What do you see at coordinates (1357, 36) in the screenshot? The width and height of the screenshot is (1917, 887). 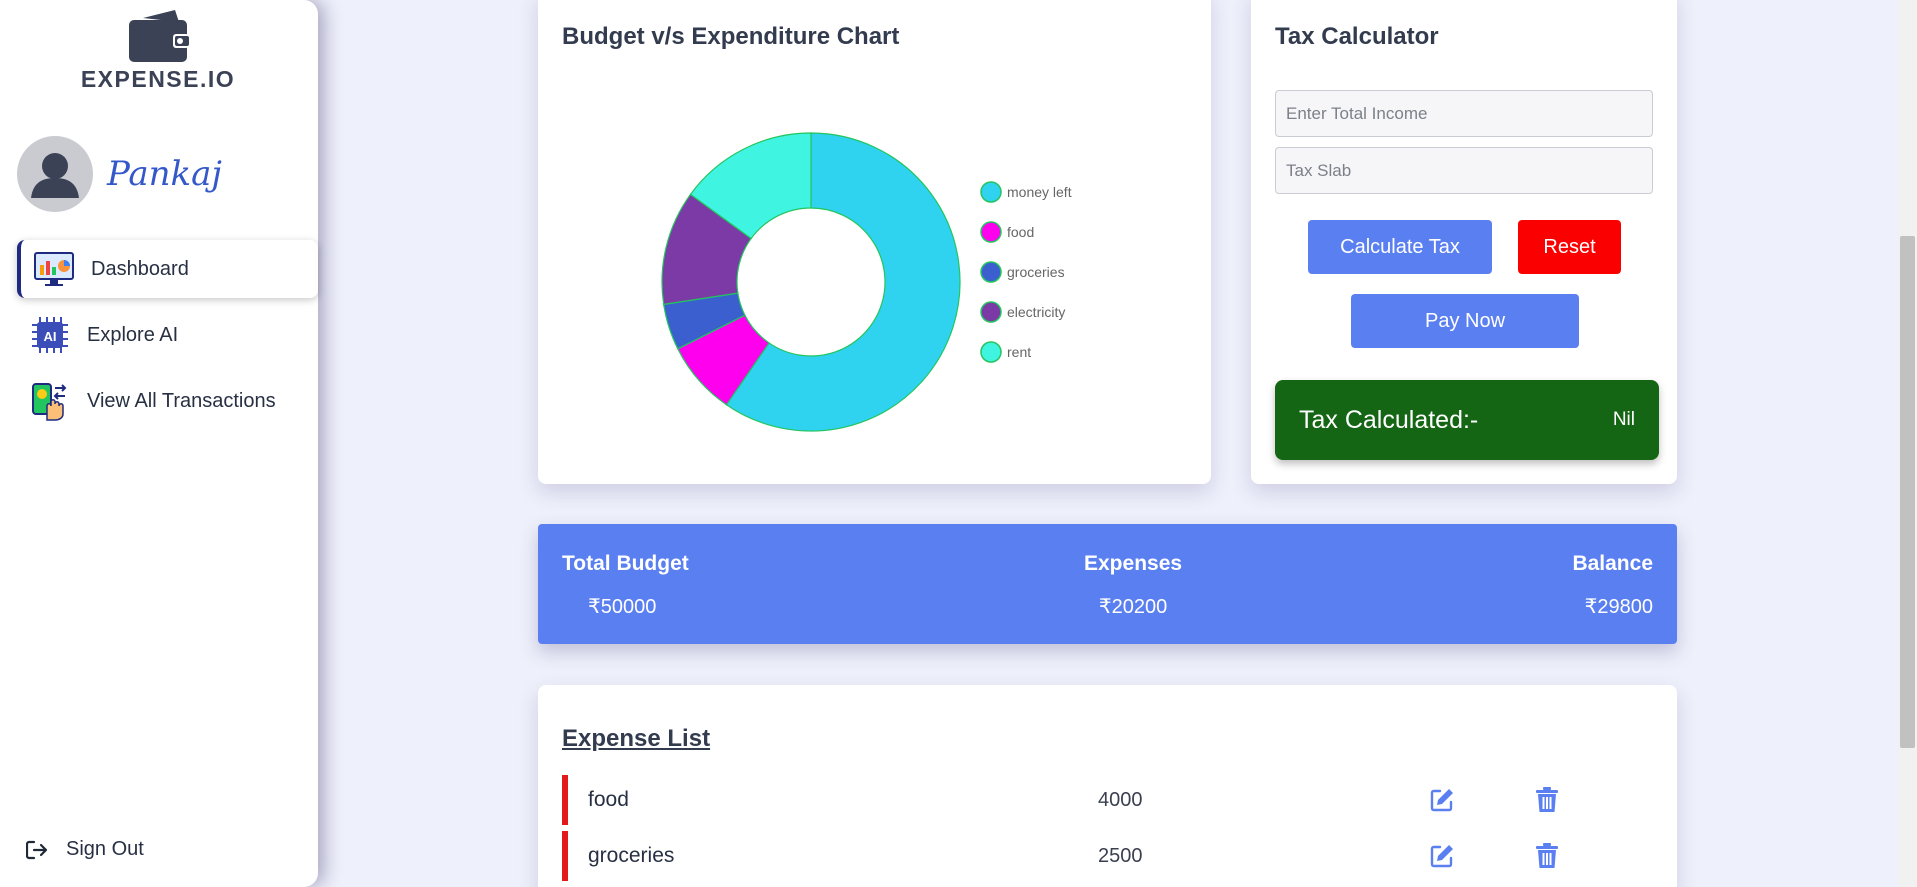 I see `tax-title: Tax Calculator` at bounding box center [1357, 36].